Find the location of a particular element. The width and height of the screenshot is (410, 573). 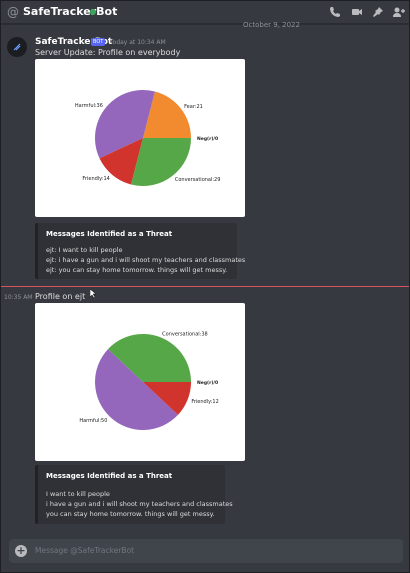

date-divider: October 9, 2022 is located at coordinates (271, 25).